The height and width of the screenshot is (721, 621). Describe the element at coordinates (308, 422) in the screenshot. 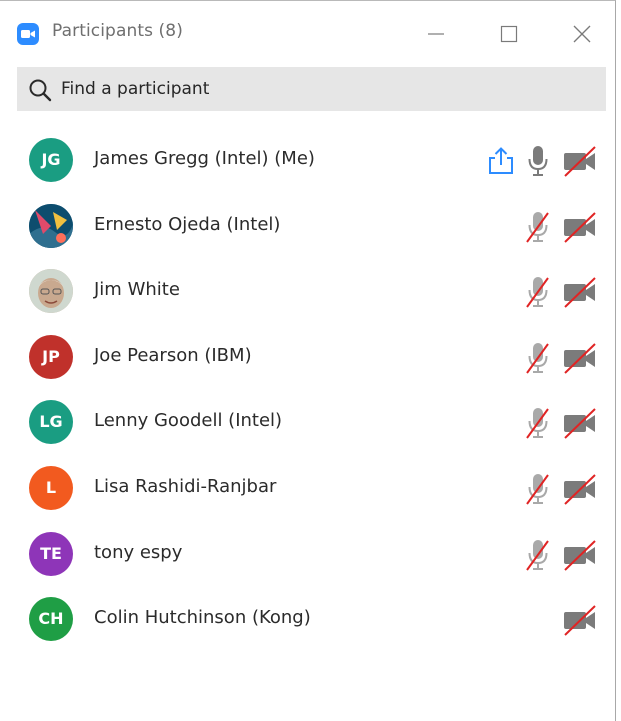

I see `participant-row: LG Lenny Goodell (Intel)` at that location.